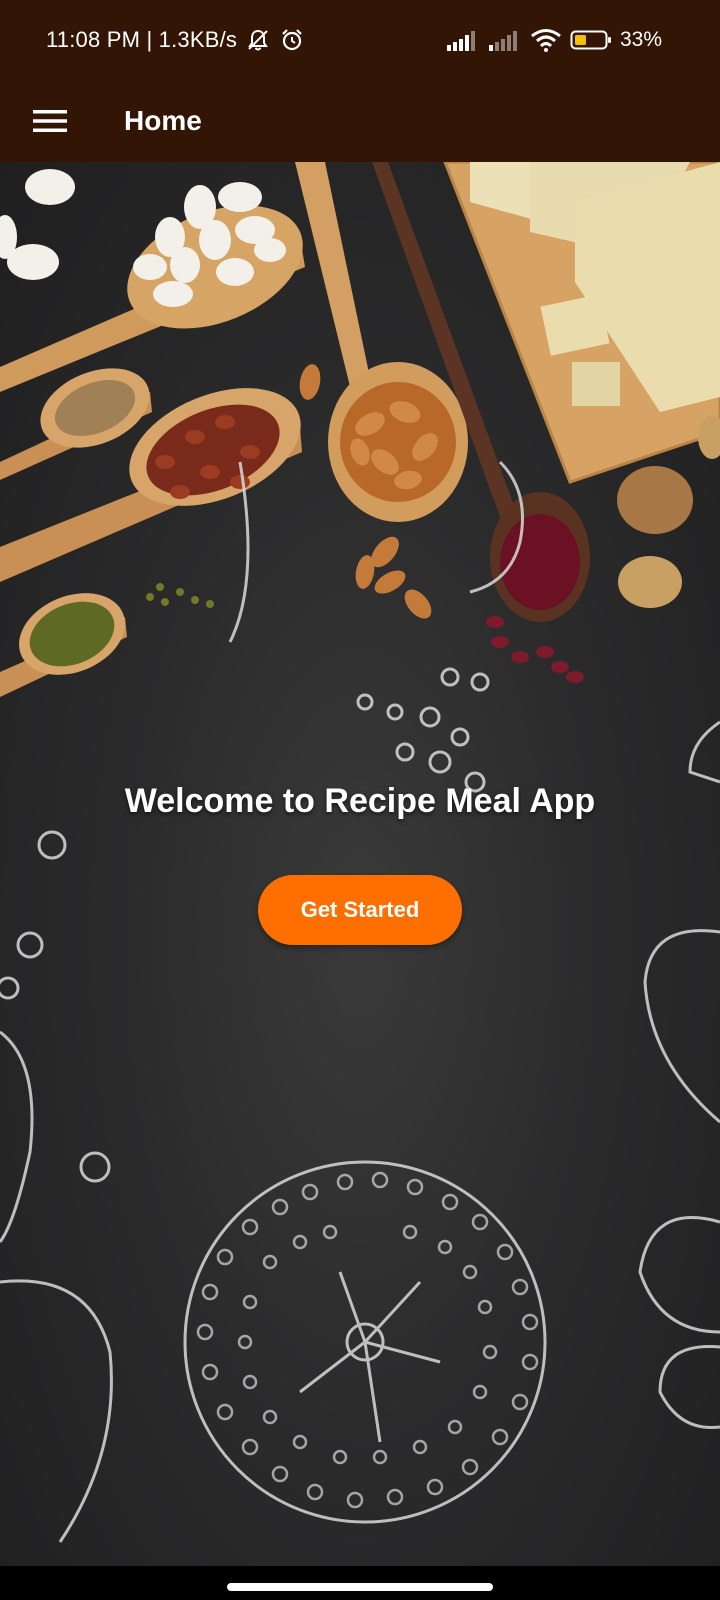 The image size is (720, 1600). I want to click on get-started-button: Get Started, so click(360, 910).